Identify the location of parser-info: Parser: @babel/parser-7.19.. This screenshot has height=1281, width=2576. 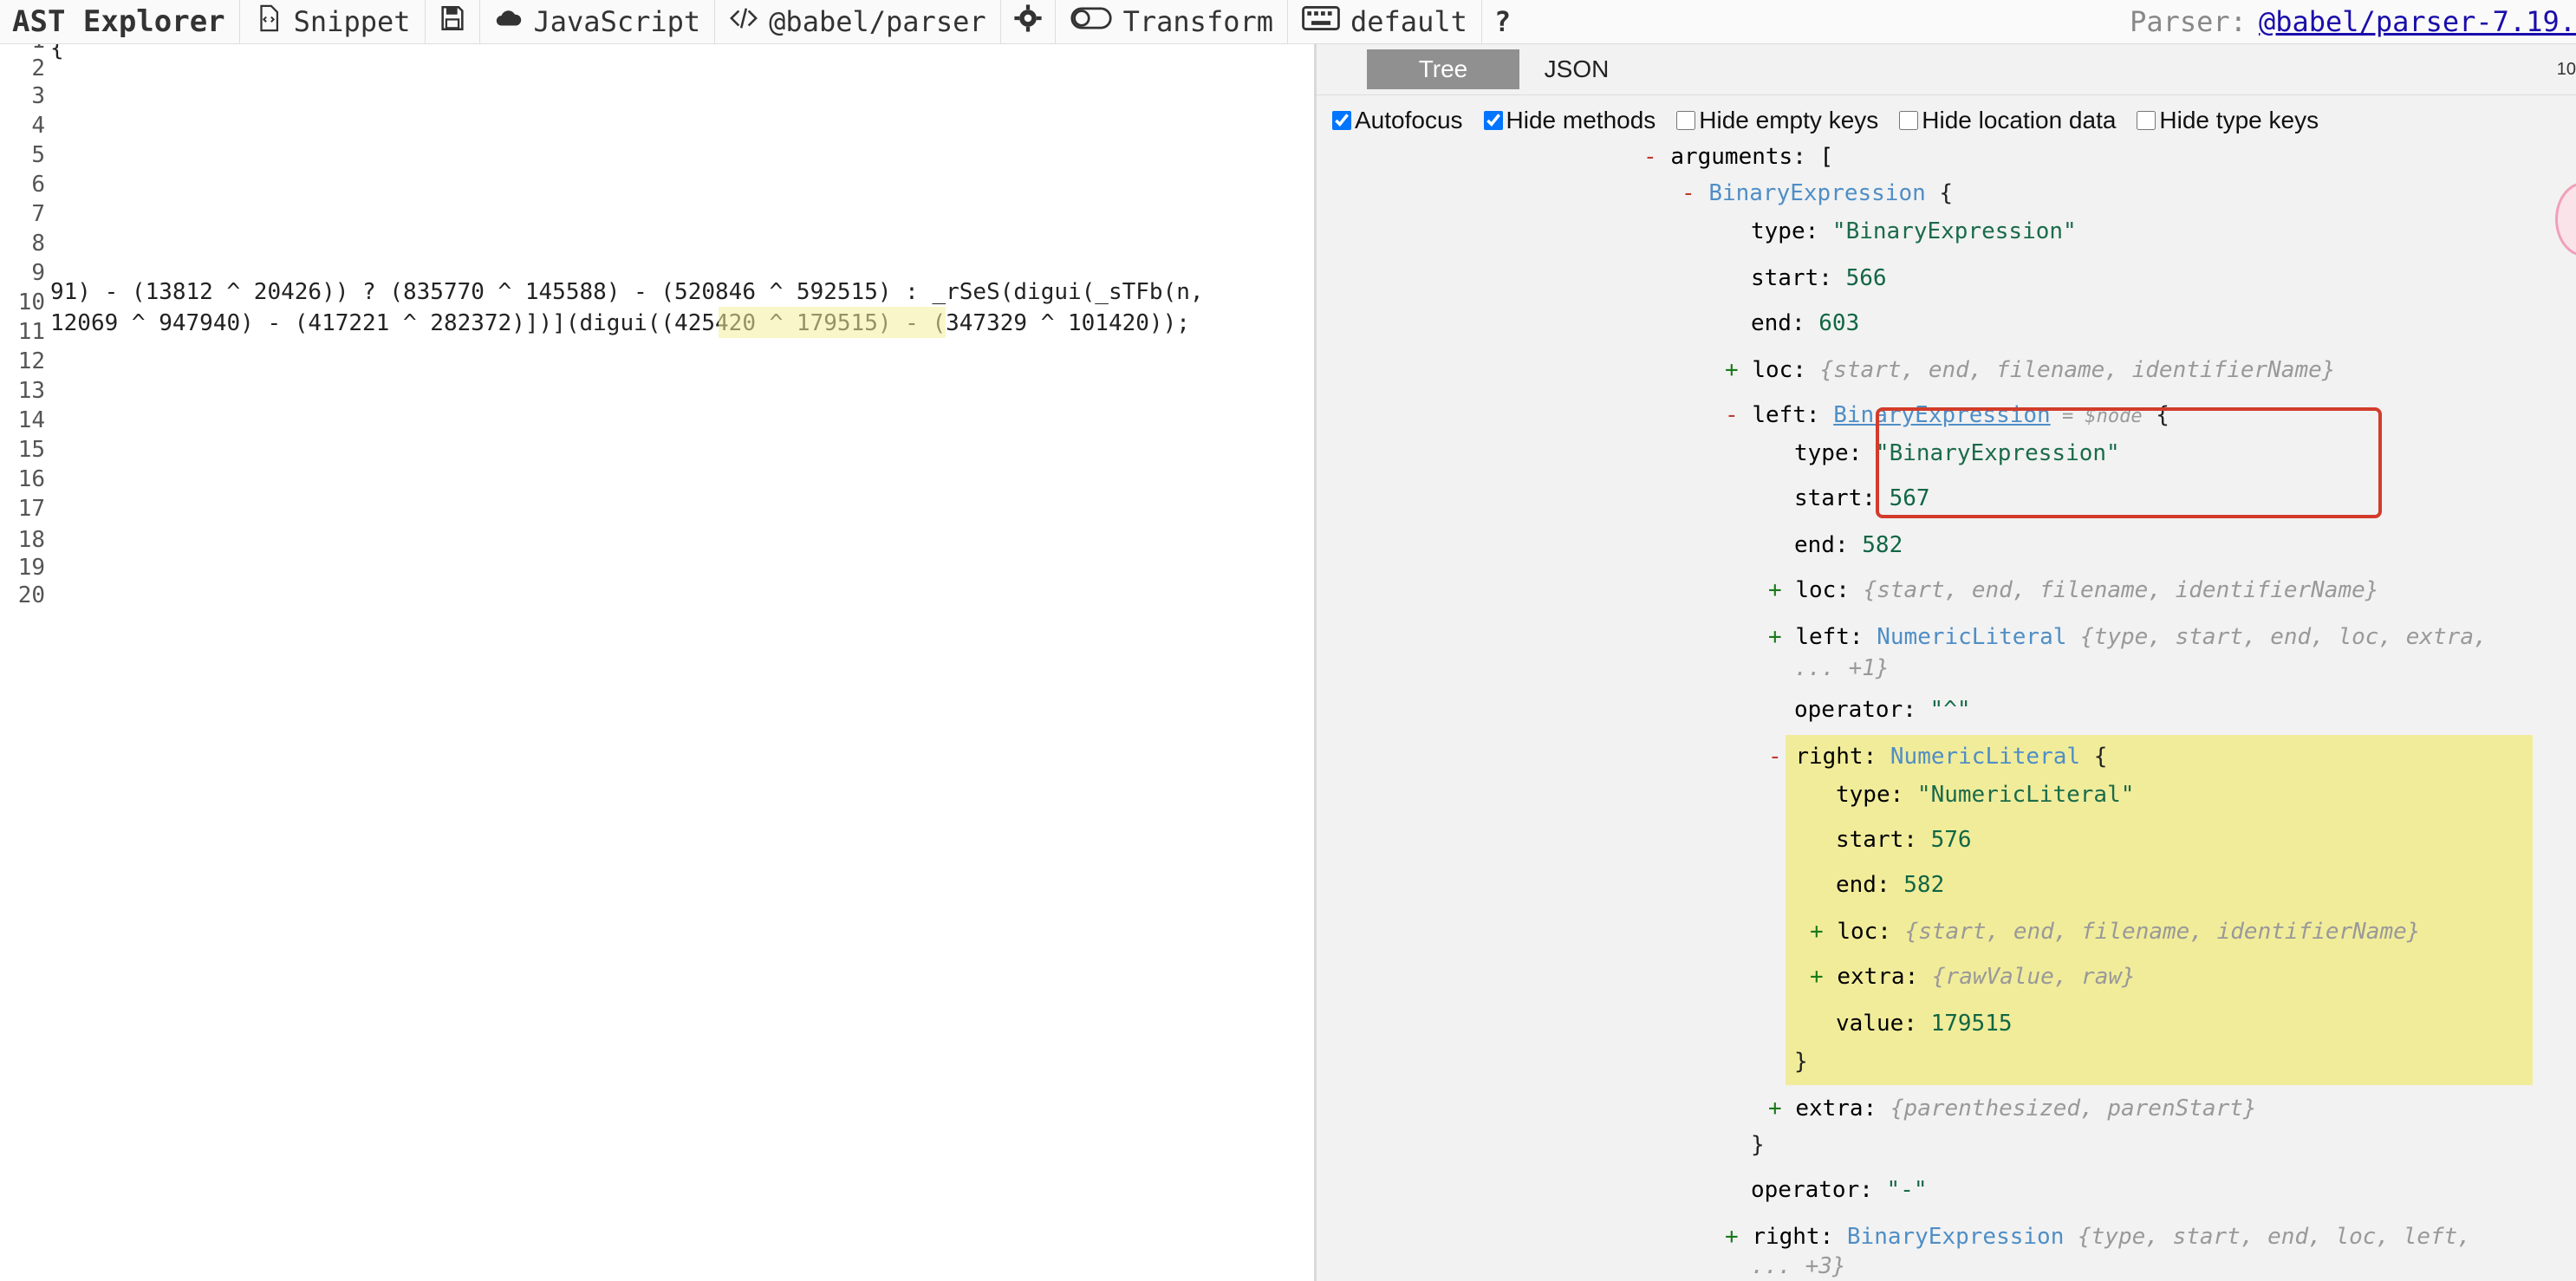
(2353, 21).